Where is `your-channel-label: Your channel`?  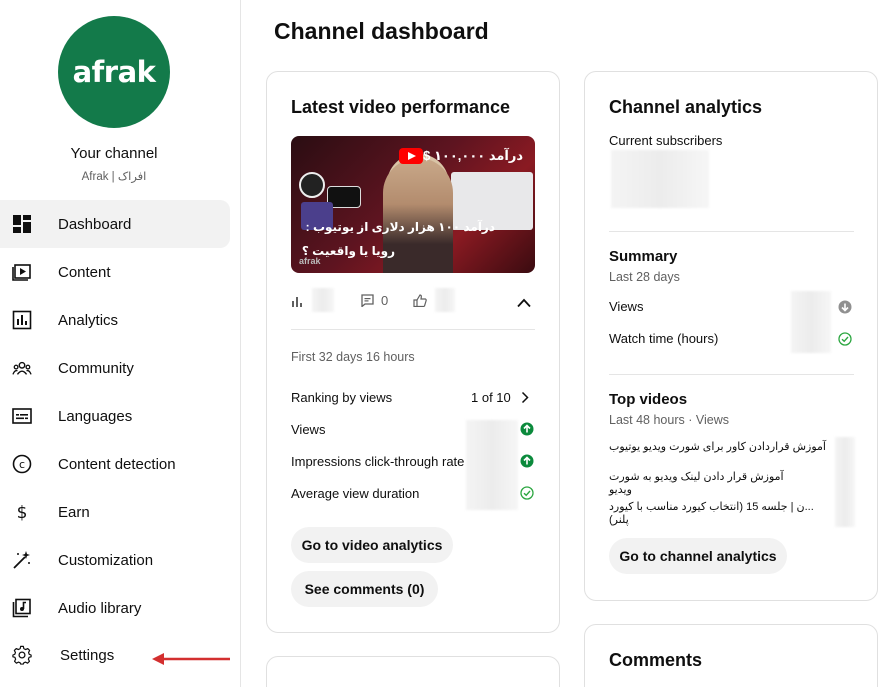
your-channel-label: Your channel is located at coordinates (114, 153).